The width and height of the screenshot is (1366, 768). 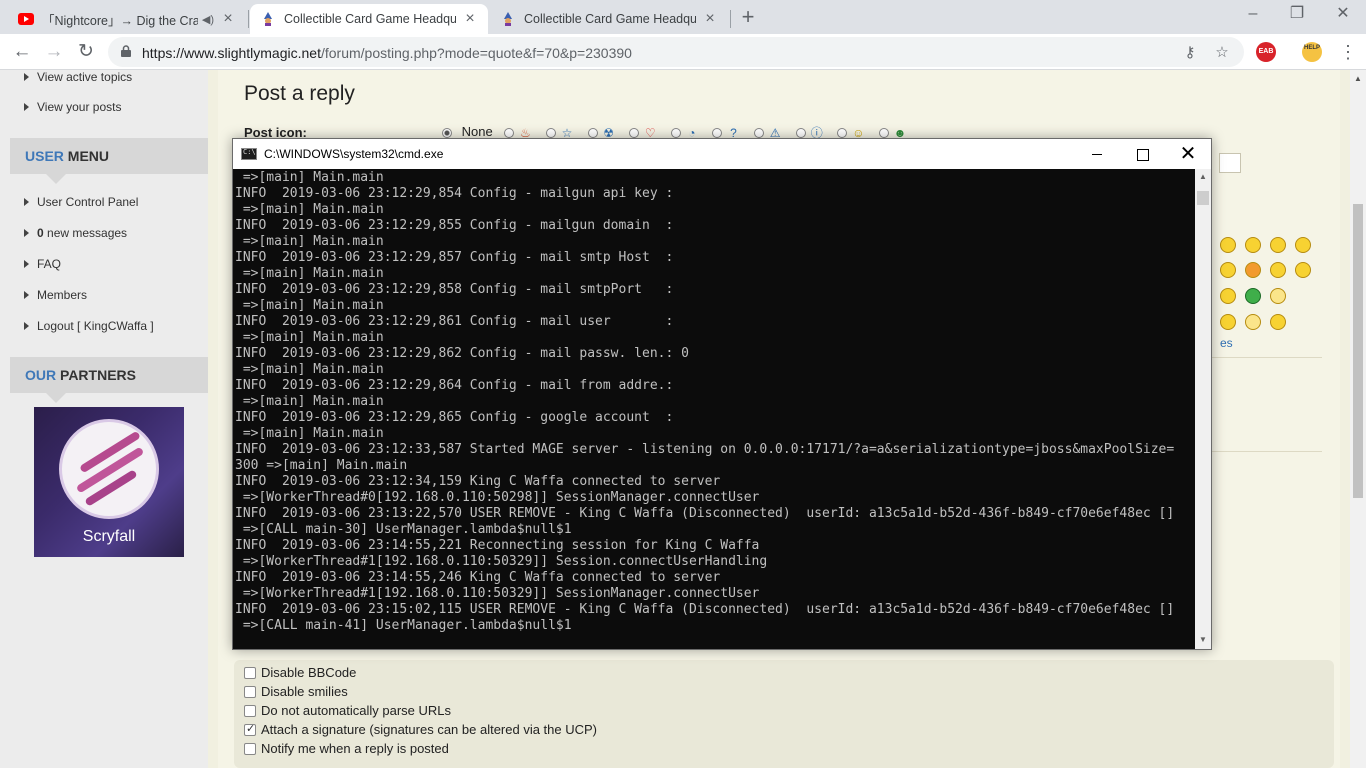 I want to click on adblock-extension-icon: EAB, so click(x=1266, y=52).